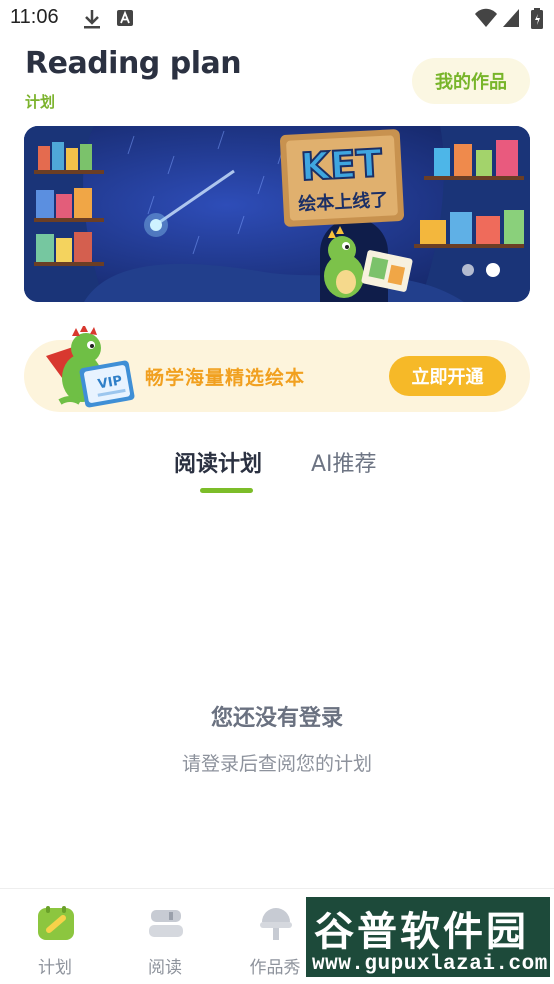  Describe the element at coordinates (88, 370) in the screenshot. I see `vip-dino-mascot: VIP` at that location.